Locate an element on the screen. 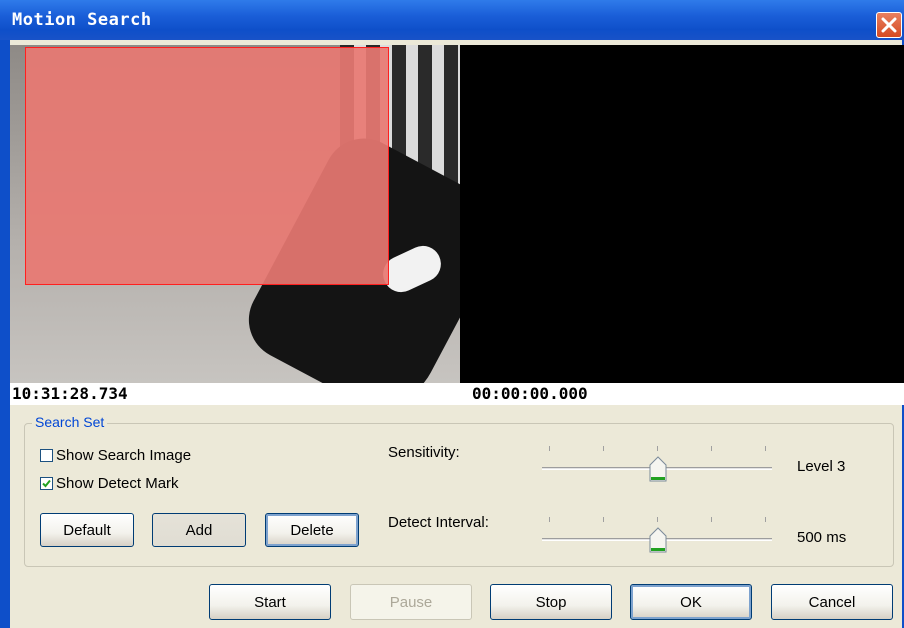 The width and height of the screenshot is (904, 628). detect-interval-label: Detect Interval: is located at coordinates (438, 522).